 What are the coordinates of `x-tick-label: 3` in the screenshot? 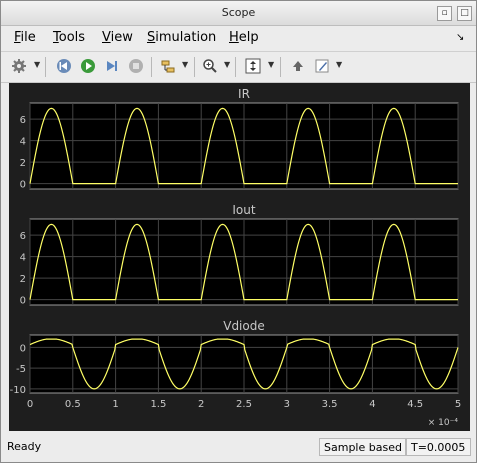 It's located at (287, 404).